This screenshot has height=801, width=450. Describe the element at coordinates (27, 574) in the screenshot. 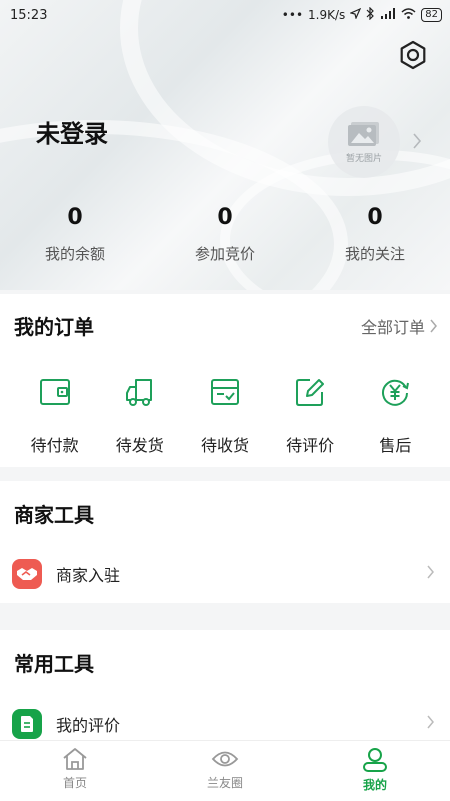

I see `handshake-icon` at that location.